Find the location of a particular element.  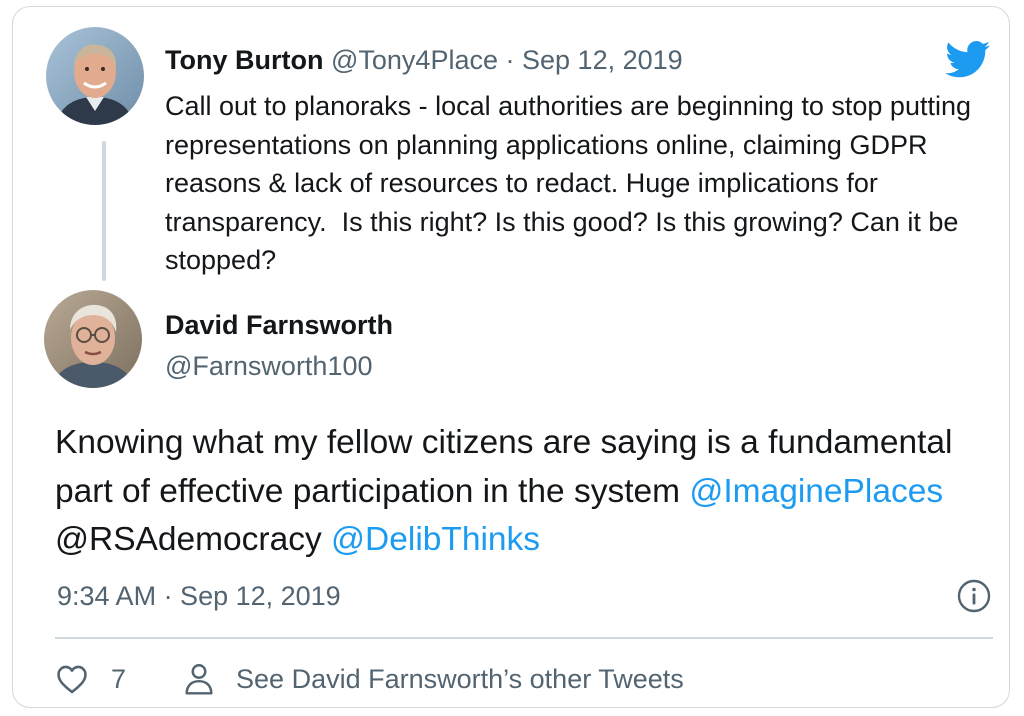

heart-icon is located at coordinates (72, 679).